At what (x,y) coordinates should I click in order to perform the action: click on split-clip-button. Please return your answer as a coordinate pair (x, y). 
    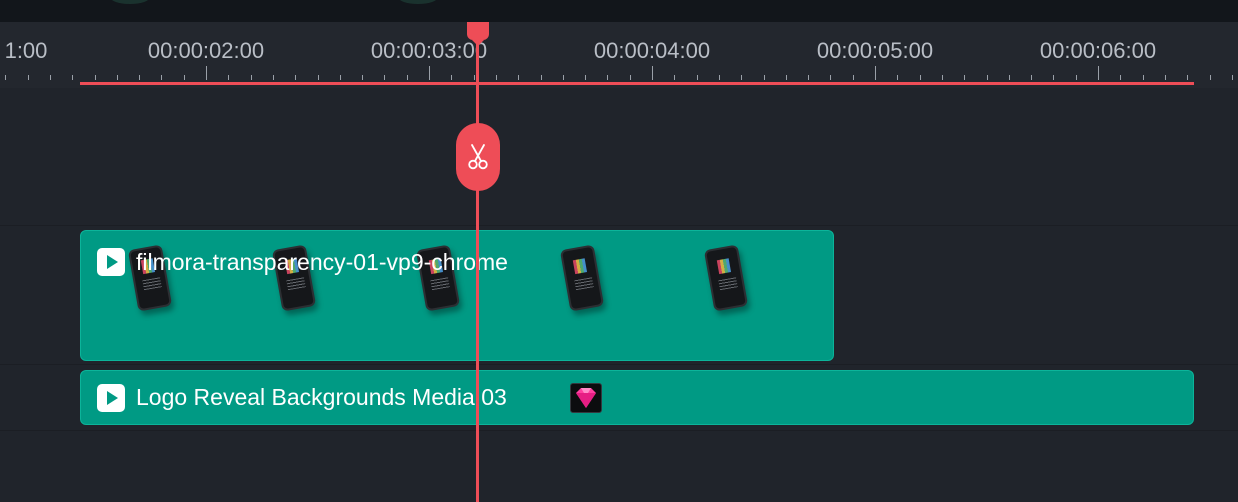
    Looking at the image, I should click on (478, 157).